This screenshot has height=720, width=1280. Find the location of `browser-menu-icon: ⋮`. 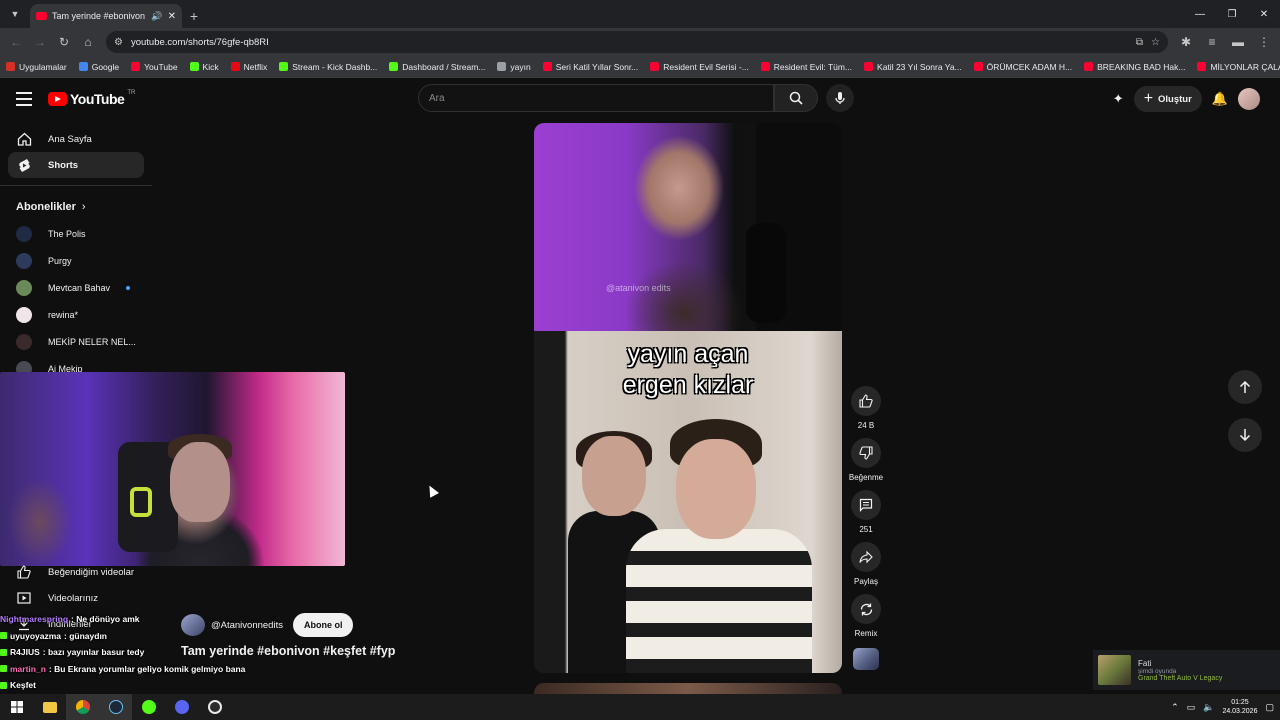

browser-menu-icon: ⋮ is located at coordinates (1264, 42).